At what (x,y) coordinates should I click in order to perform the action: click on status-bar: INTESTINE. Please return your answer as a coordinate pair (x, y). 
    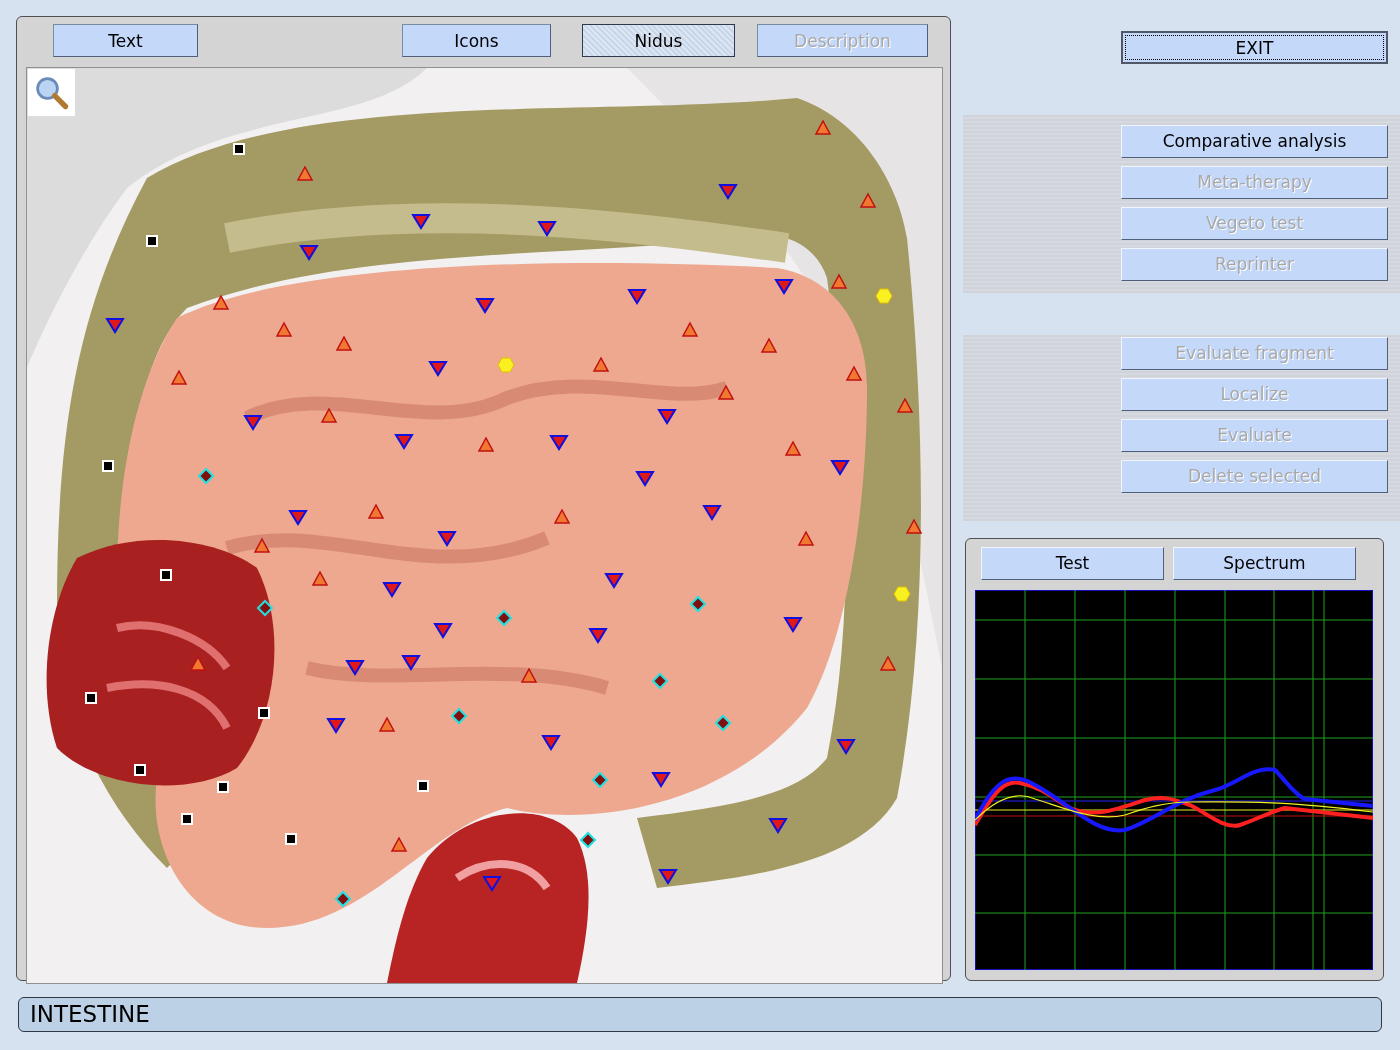
    Looking at the image, I should click on (700, 1014).